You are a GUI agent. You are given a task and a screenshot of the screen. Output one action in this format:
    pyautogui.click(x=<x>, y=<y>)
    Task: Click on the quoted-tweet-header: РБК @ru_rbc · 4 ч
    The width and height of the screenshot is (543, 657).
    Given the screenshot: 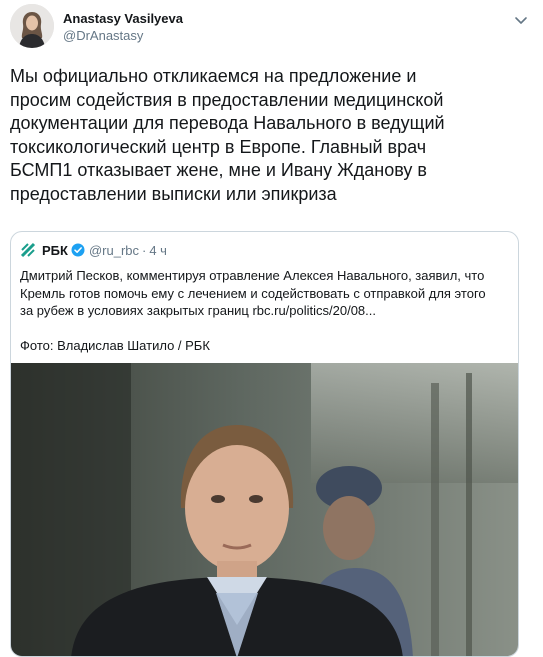 What is the action you would take?
    pyautogui.click(x=93, y=250)
    